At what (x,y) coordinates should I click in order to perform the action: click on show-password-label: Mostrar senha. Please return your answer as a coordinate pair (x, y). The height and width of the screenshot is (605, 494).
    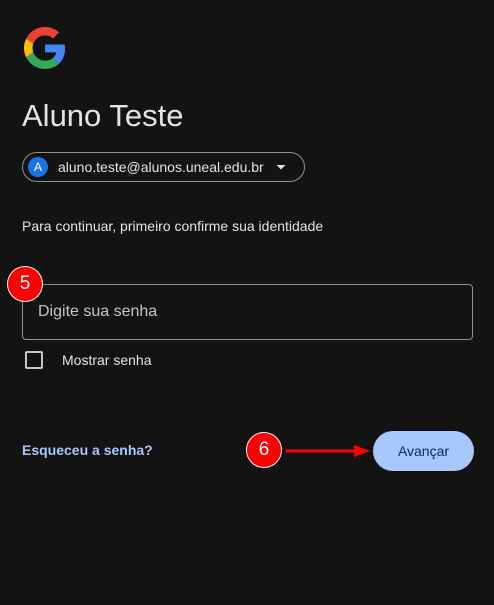
    Looking at the image, I should click on (107, 360).